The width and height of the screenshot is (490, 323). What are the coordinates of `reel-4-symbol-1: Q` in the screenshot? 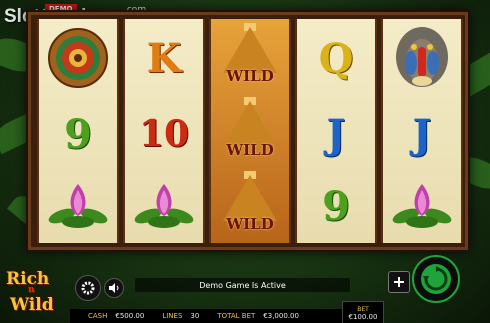 It's located at (336, 58).